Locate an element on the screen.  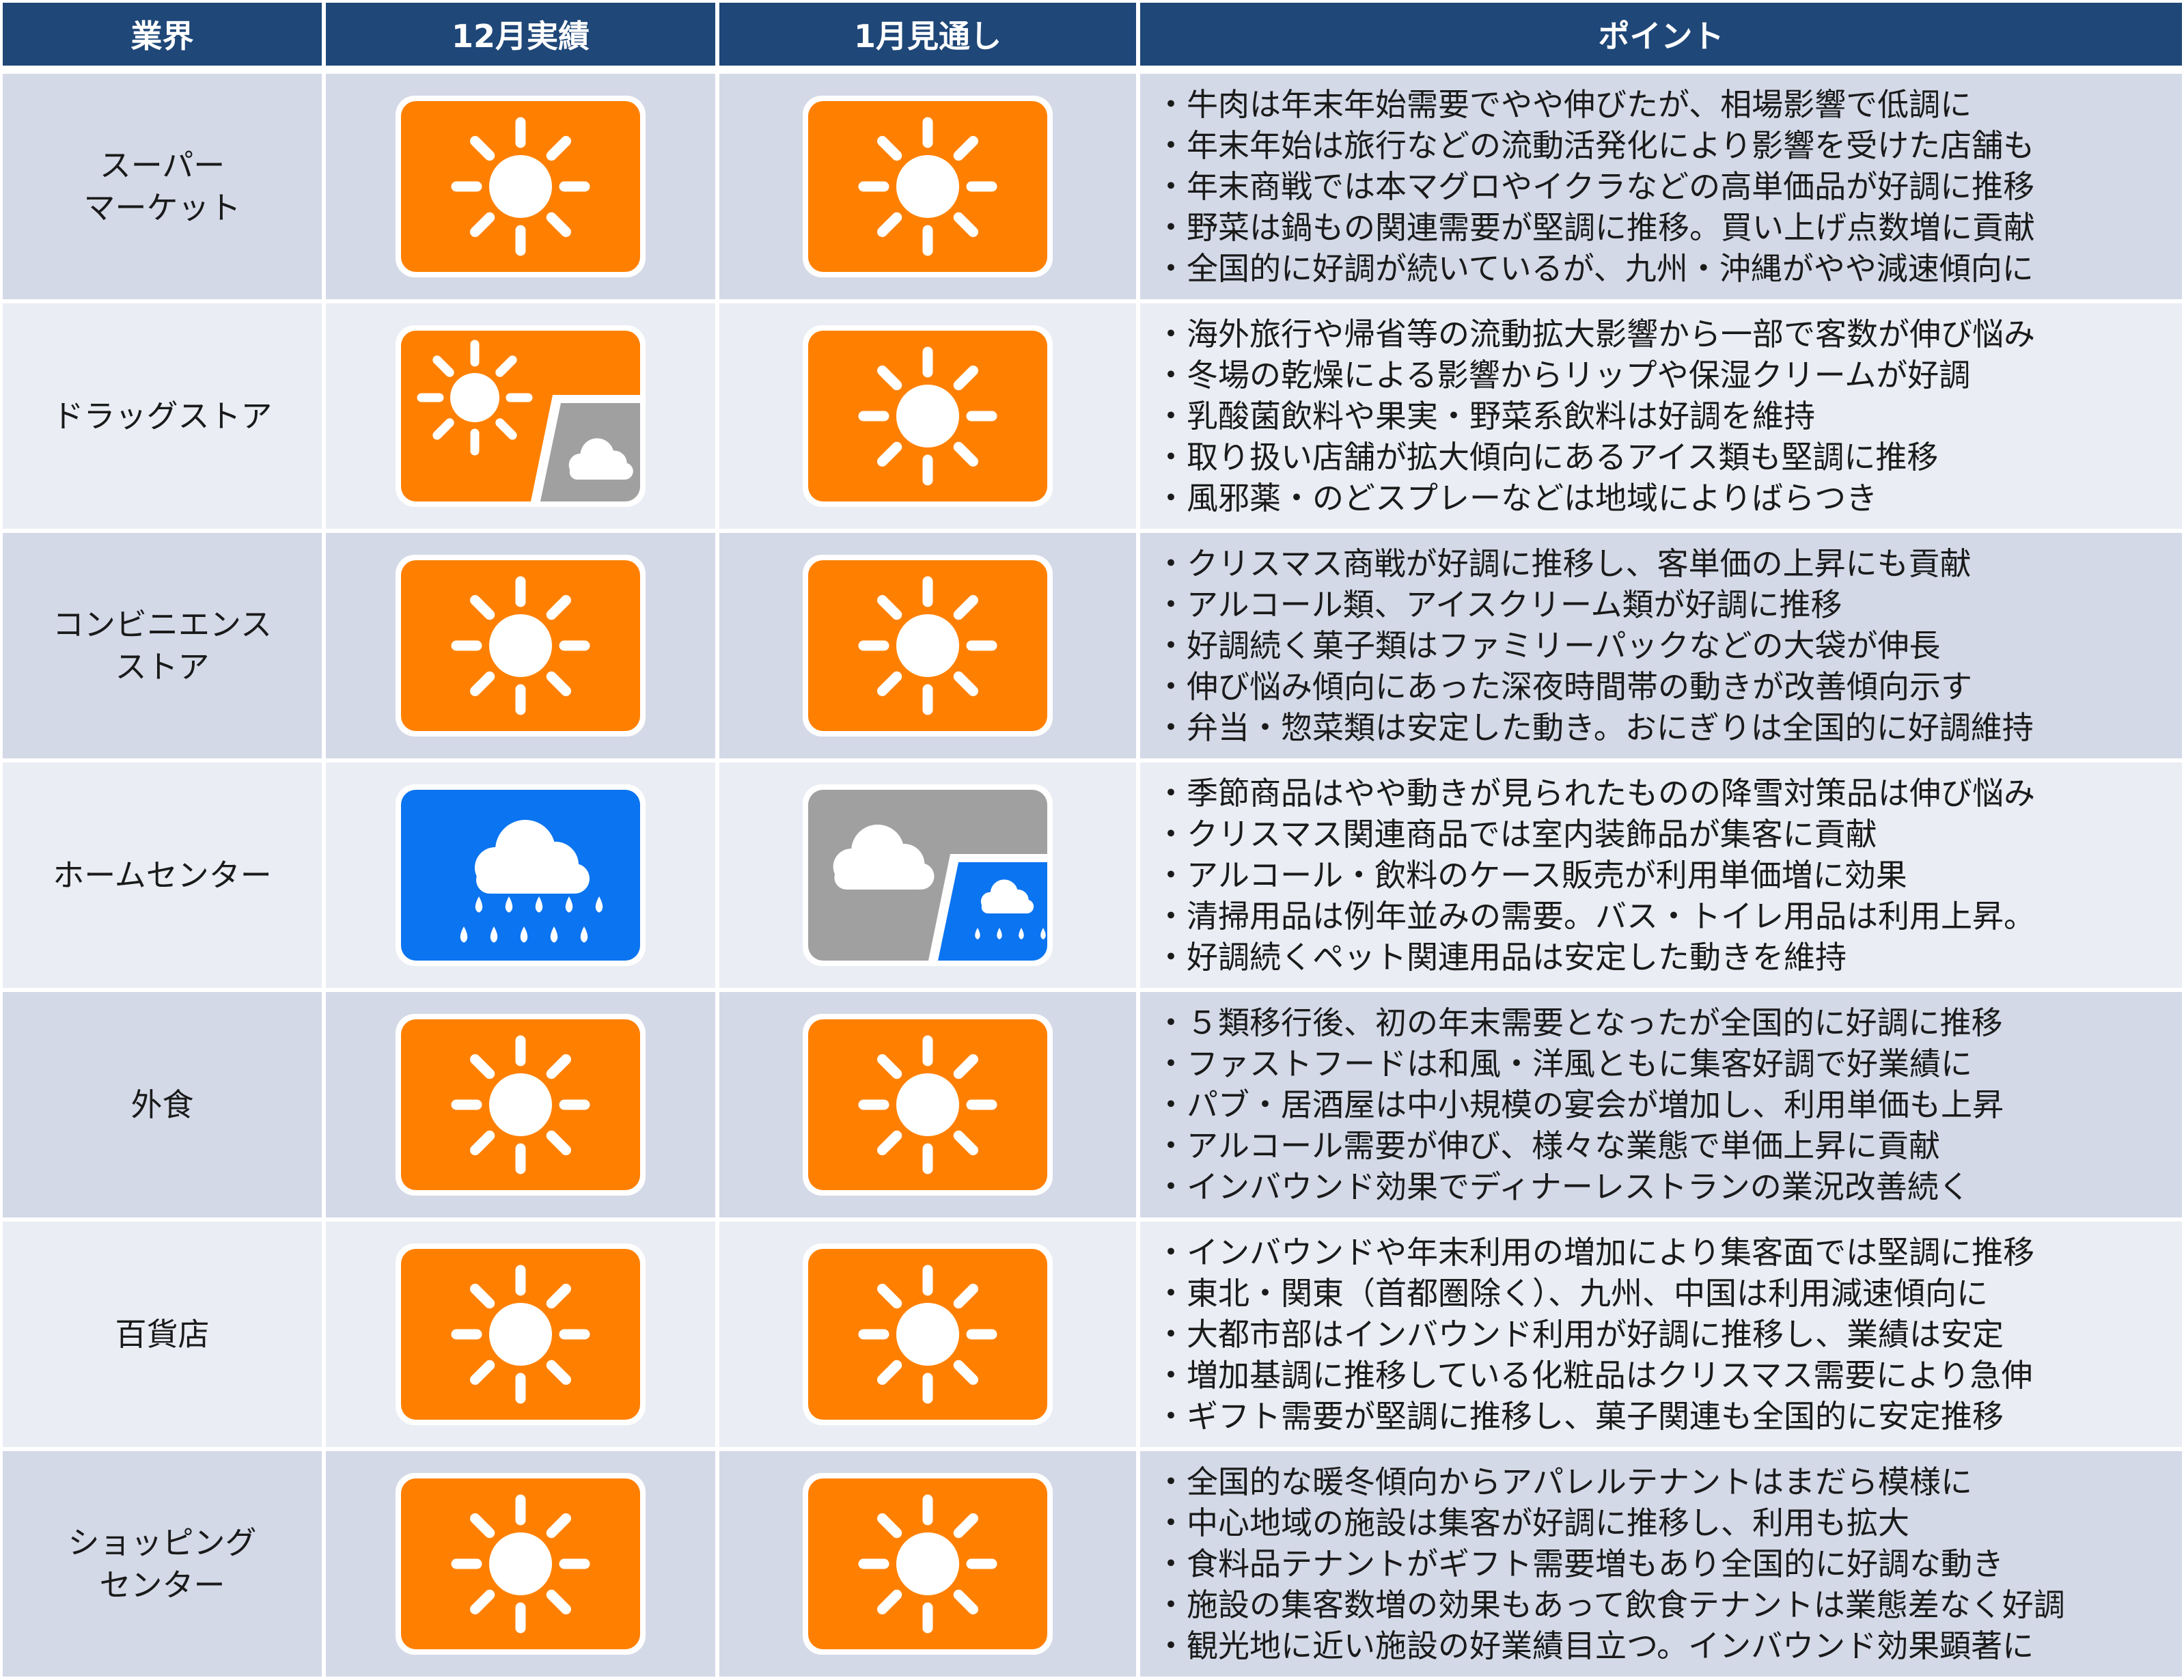
point-item: ・中心地域の施設は集客が好調に推移し、利用も拡大 is located at coordinates (1532, 1522).